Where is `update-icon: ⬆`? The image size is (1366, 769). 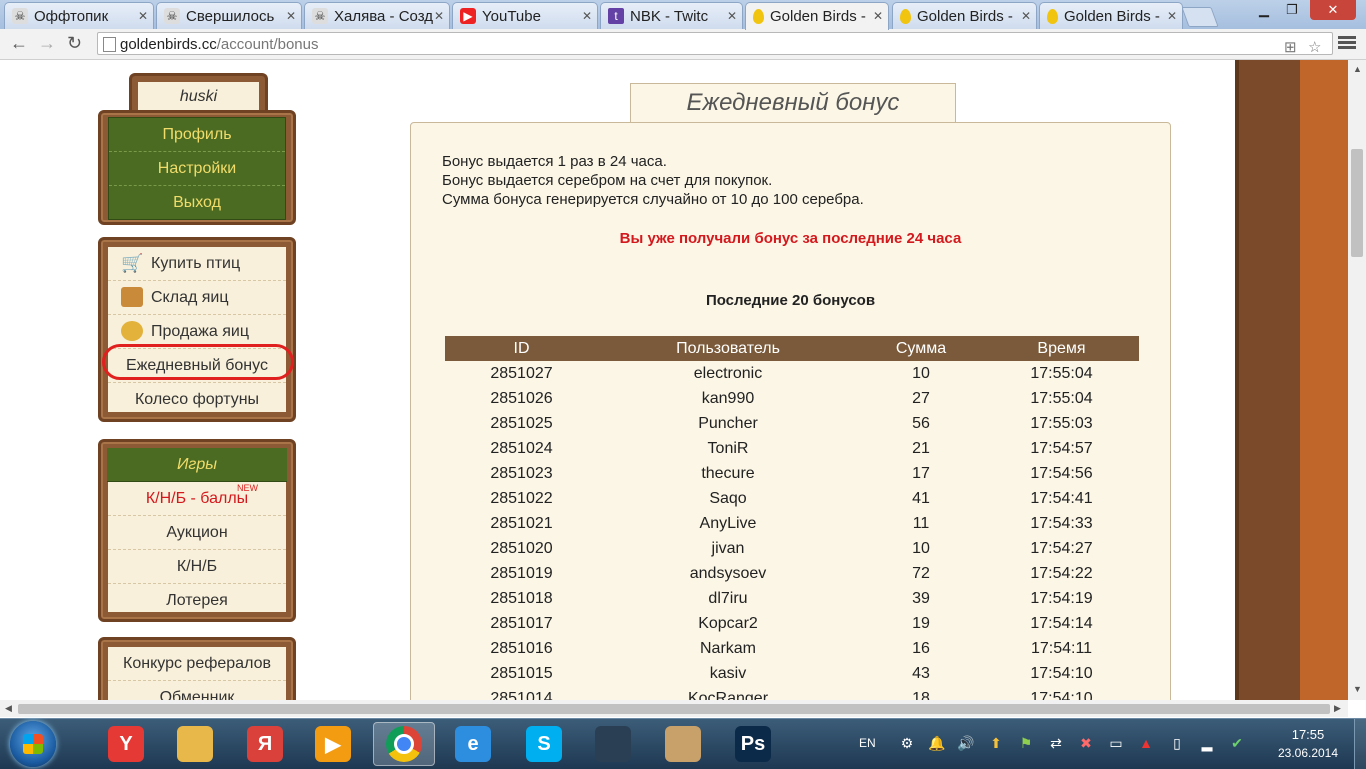
update-icon: ⬆ is located at coordinates (996, 743).